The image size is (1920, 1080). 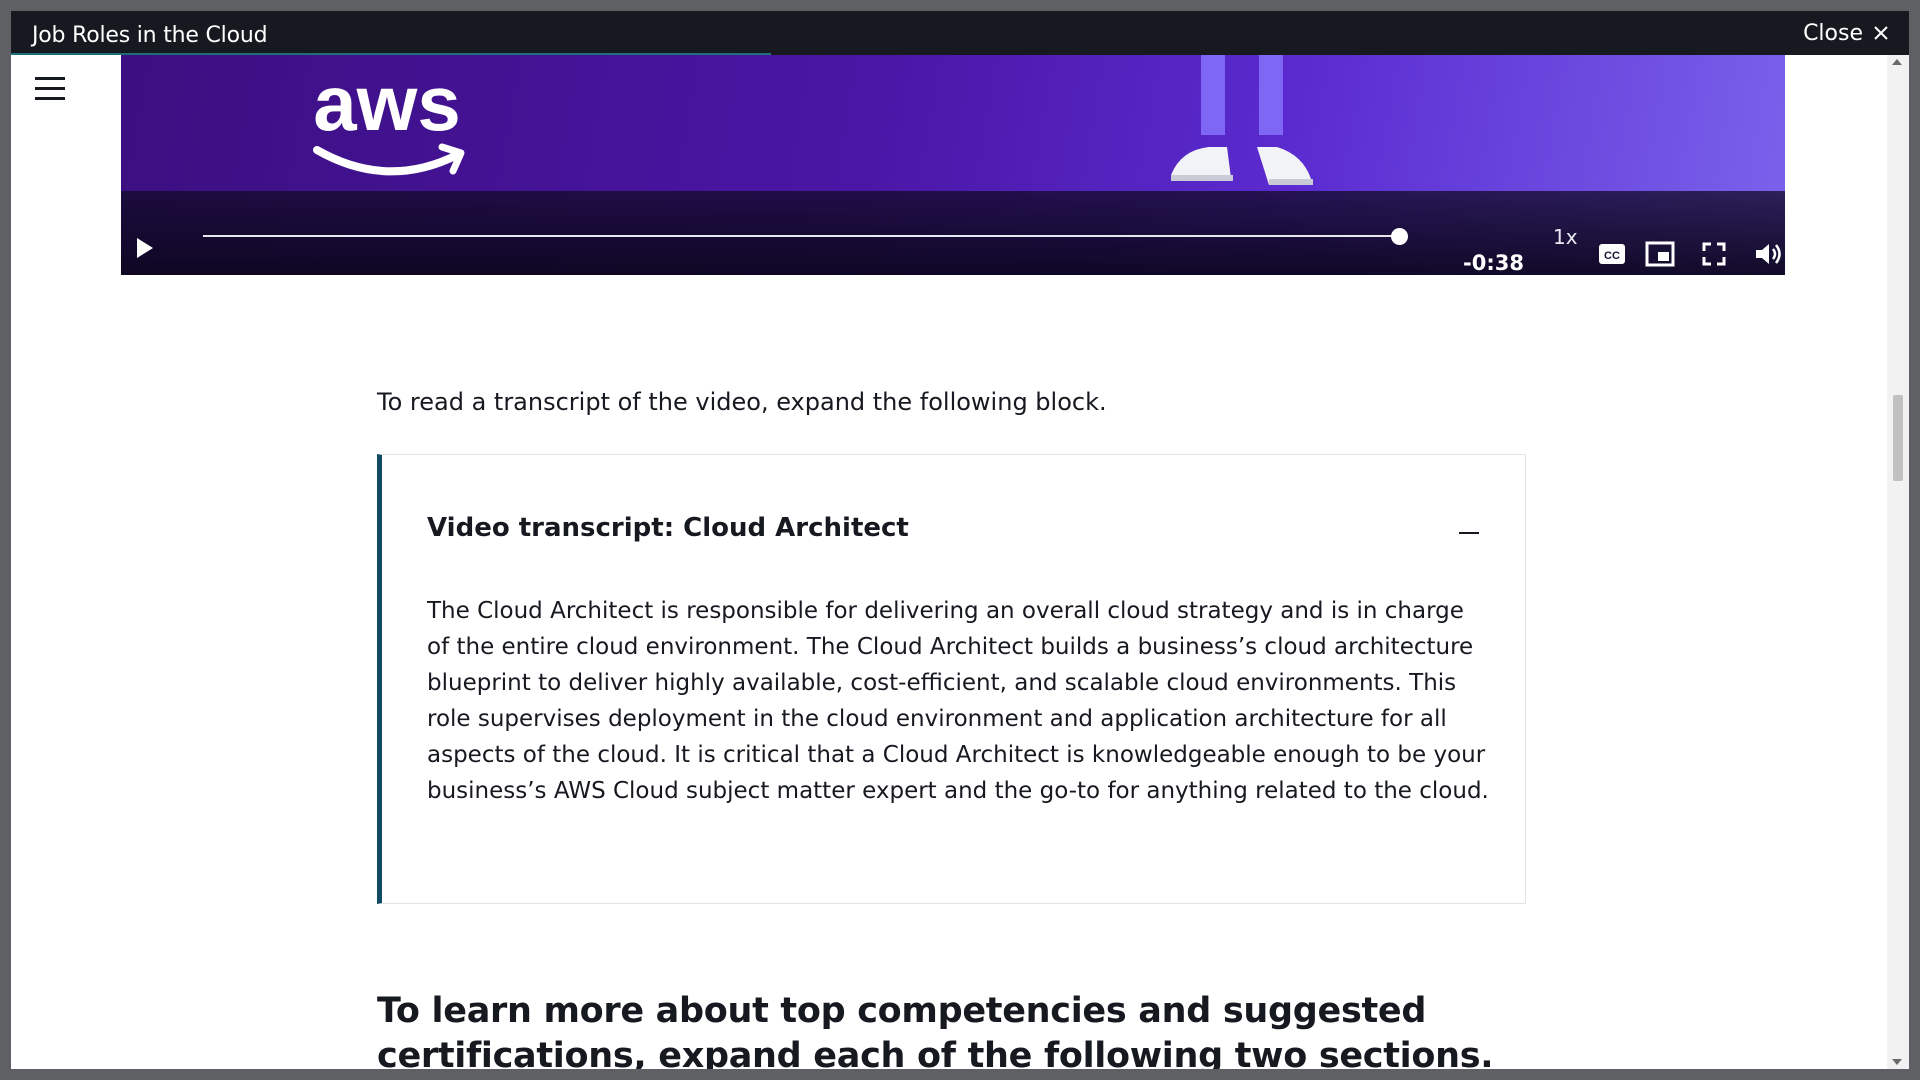 I want to click on playback-speed-button: 1x, so click(x=1565, y=237).